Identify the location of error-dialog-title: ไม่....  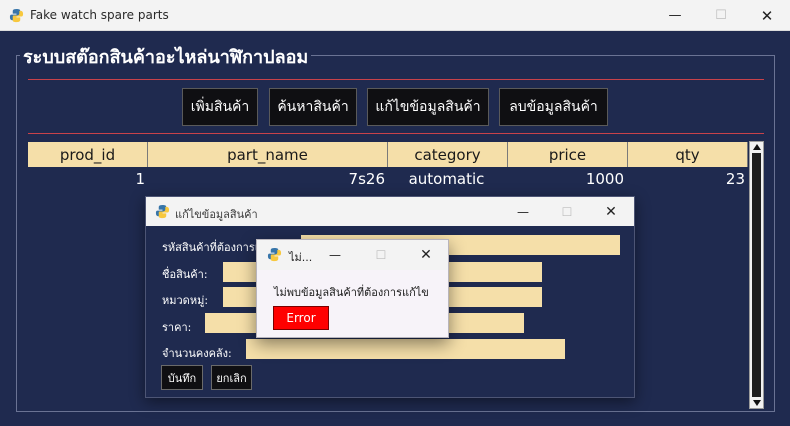
(301, 257).